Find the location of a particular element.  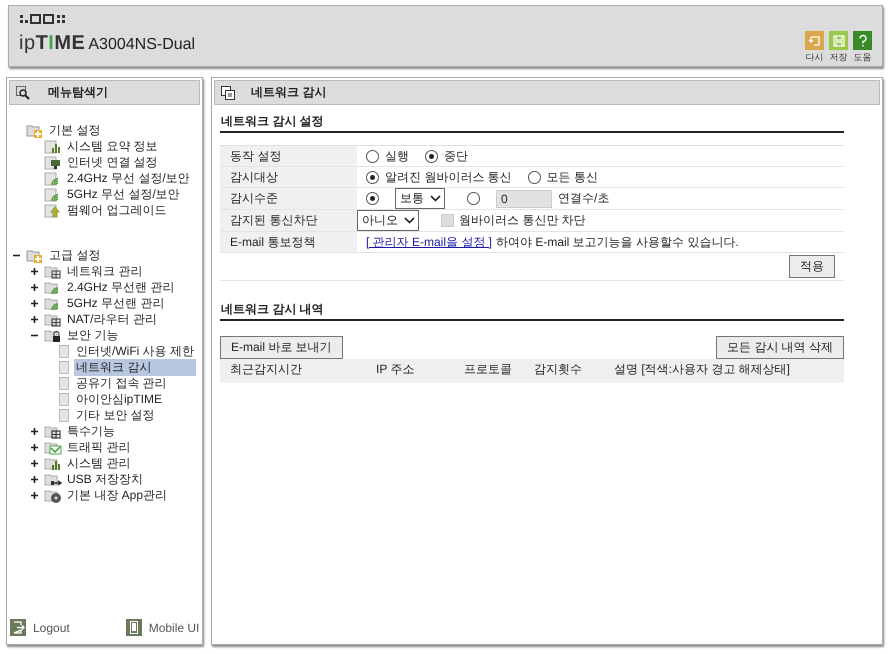

save-button: 저장 is located at coordinates (838, 47).